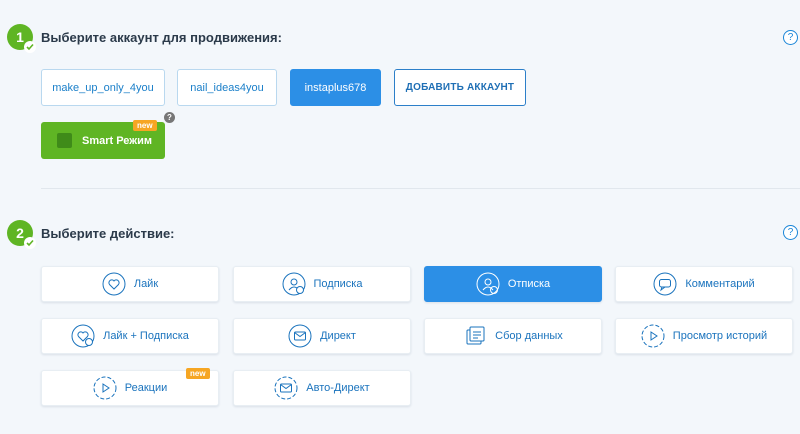  What do you see at coordinates (338, 284) in the screenshot?
I see `action-follow-label: Подписка` at bounding box center [338, 284].